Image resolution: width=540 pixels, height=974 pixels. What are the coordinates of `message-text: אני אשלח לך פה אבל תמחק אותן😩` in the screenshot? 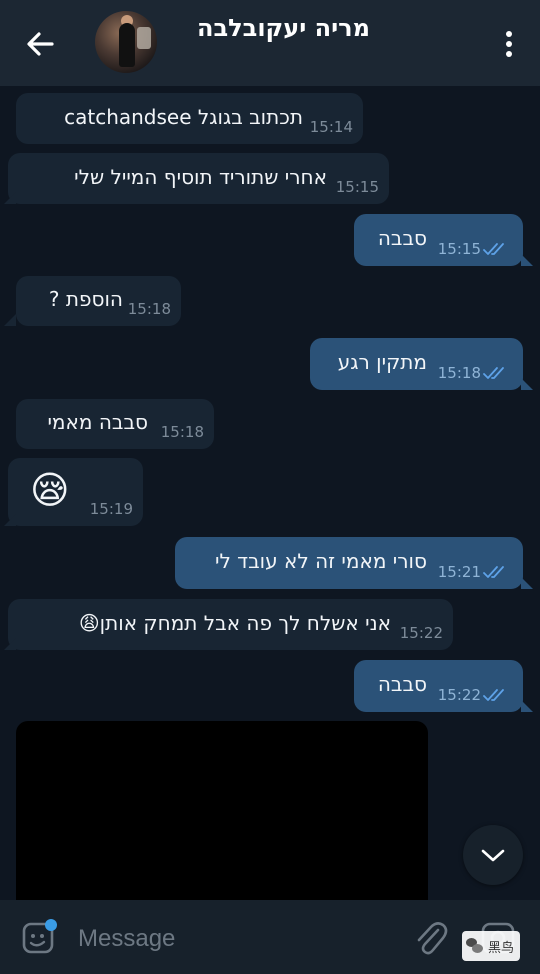 It's located at (234, 622).